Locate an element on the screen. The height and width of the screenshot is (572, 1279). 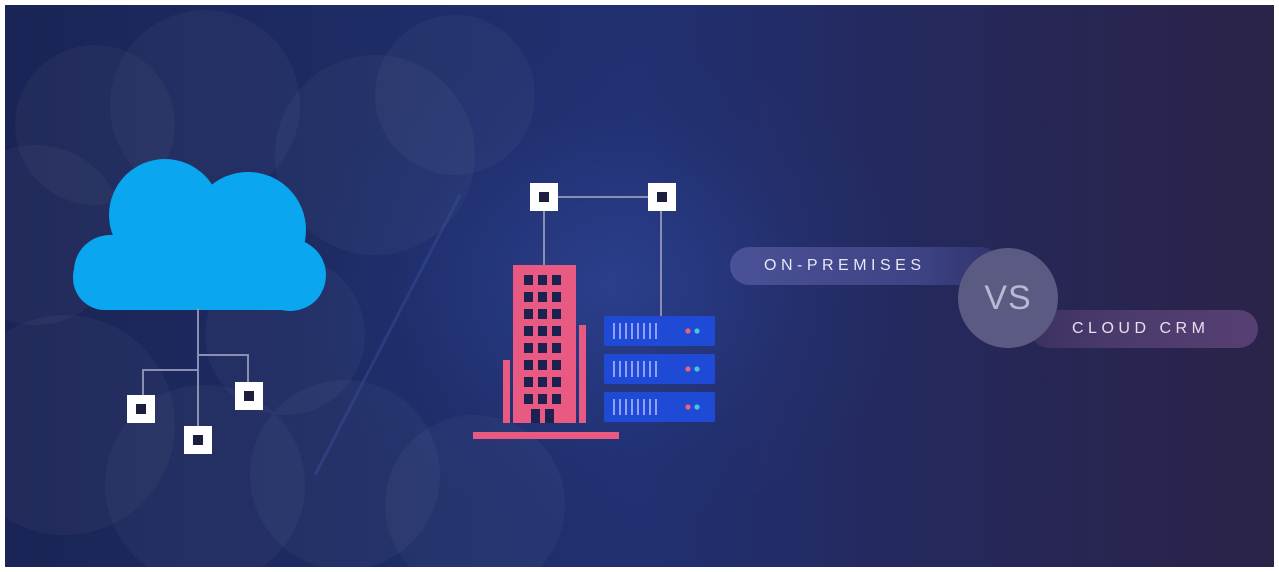
on-premises-pill: ON-PREMISES is located at coordinates (865, 266).